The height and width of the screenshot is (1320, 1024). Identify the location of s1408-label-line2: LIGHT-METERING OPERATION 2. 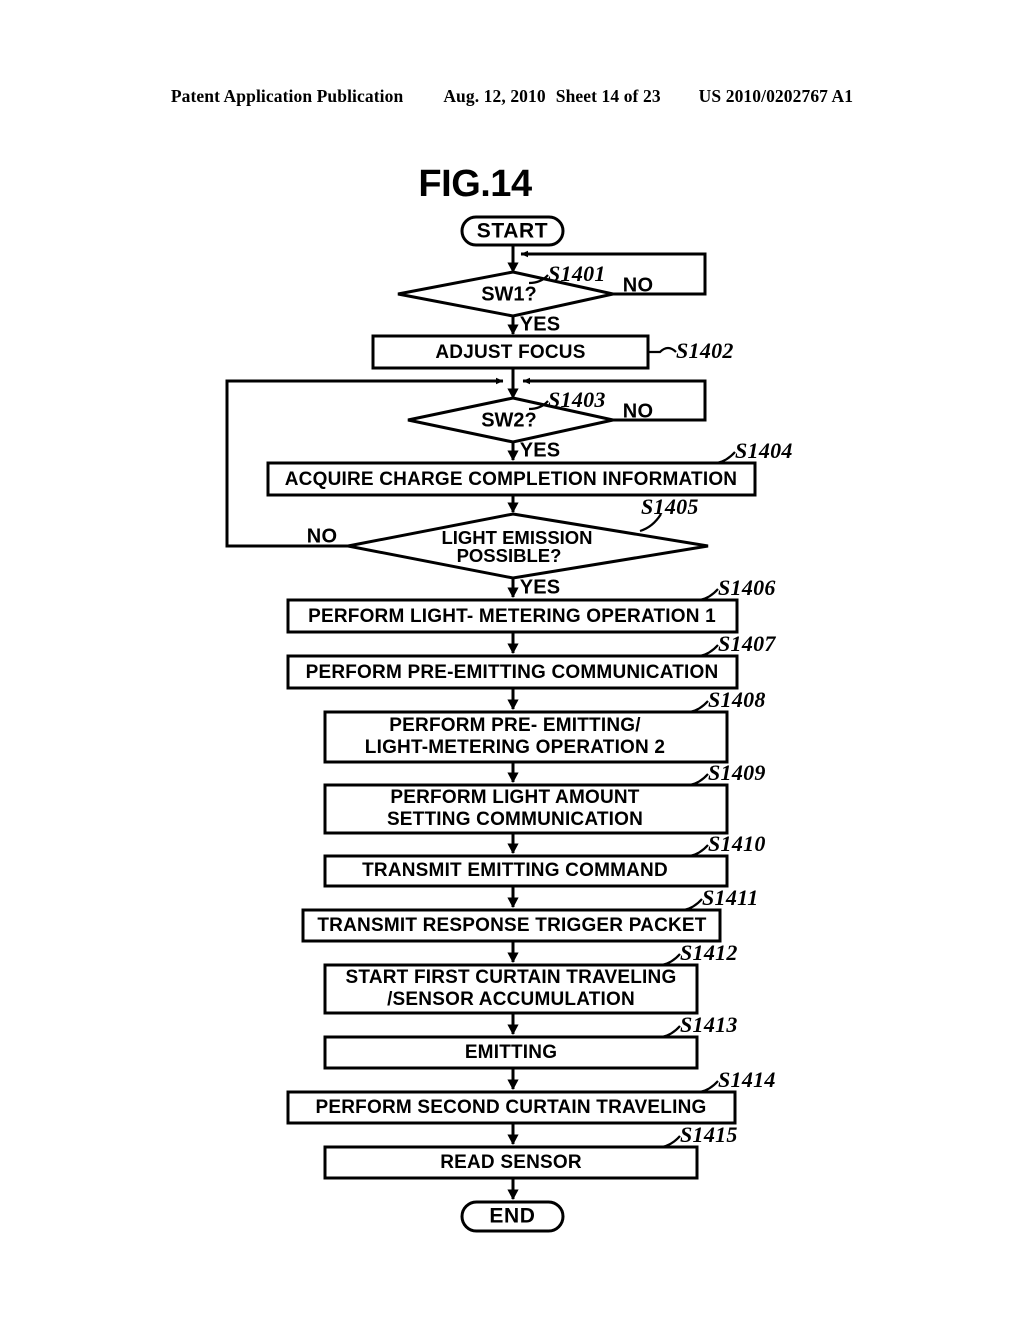
(515, 747).